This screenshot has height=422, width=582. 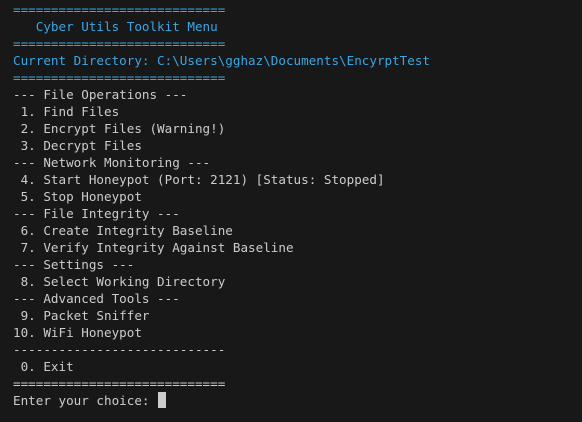 I want to click on menu-item-stop-honeypot: 5. Stop Honeypot, so click(x=77, y=196).